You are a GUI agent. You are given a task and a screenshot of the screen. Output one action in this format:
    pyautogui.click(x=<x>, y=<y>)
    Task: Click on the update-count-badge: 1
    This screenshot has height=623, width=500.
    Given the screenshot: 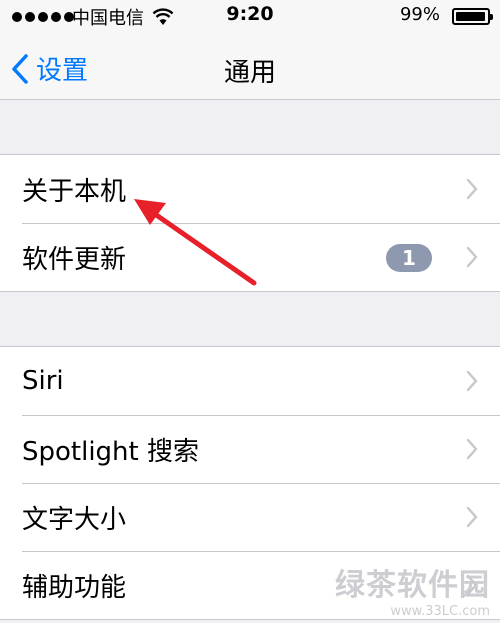 What is the action you would take?
    pyautogui.click(x=409, y=258)
    